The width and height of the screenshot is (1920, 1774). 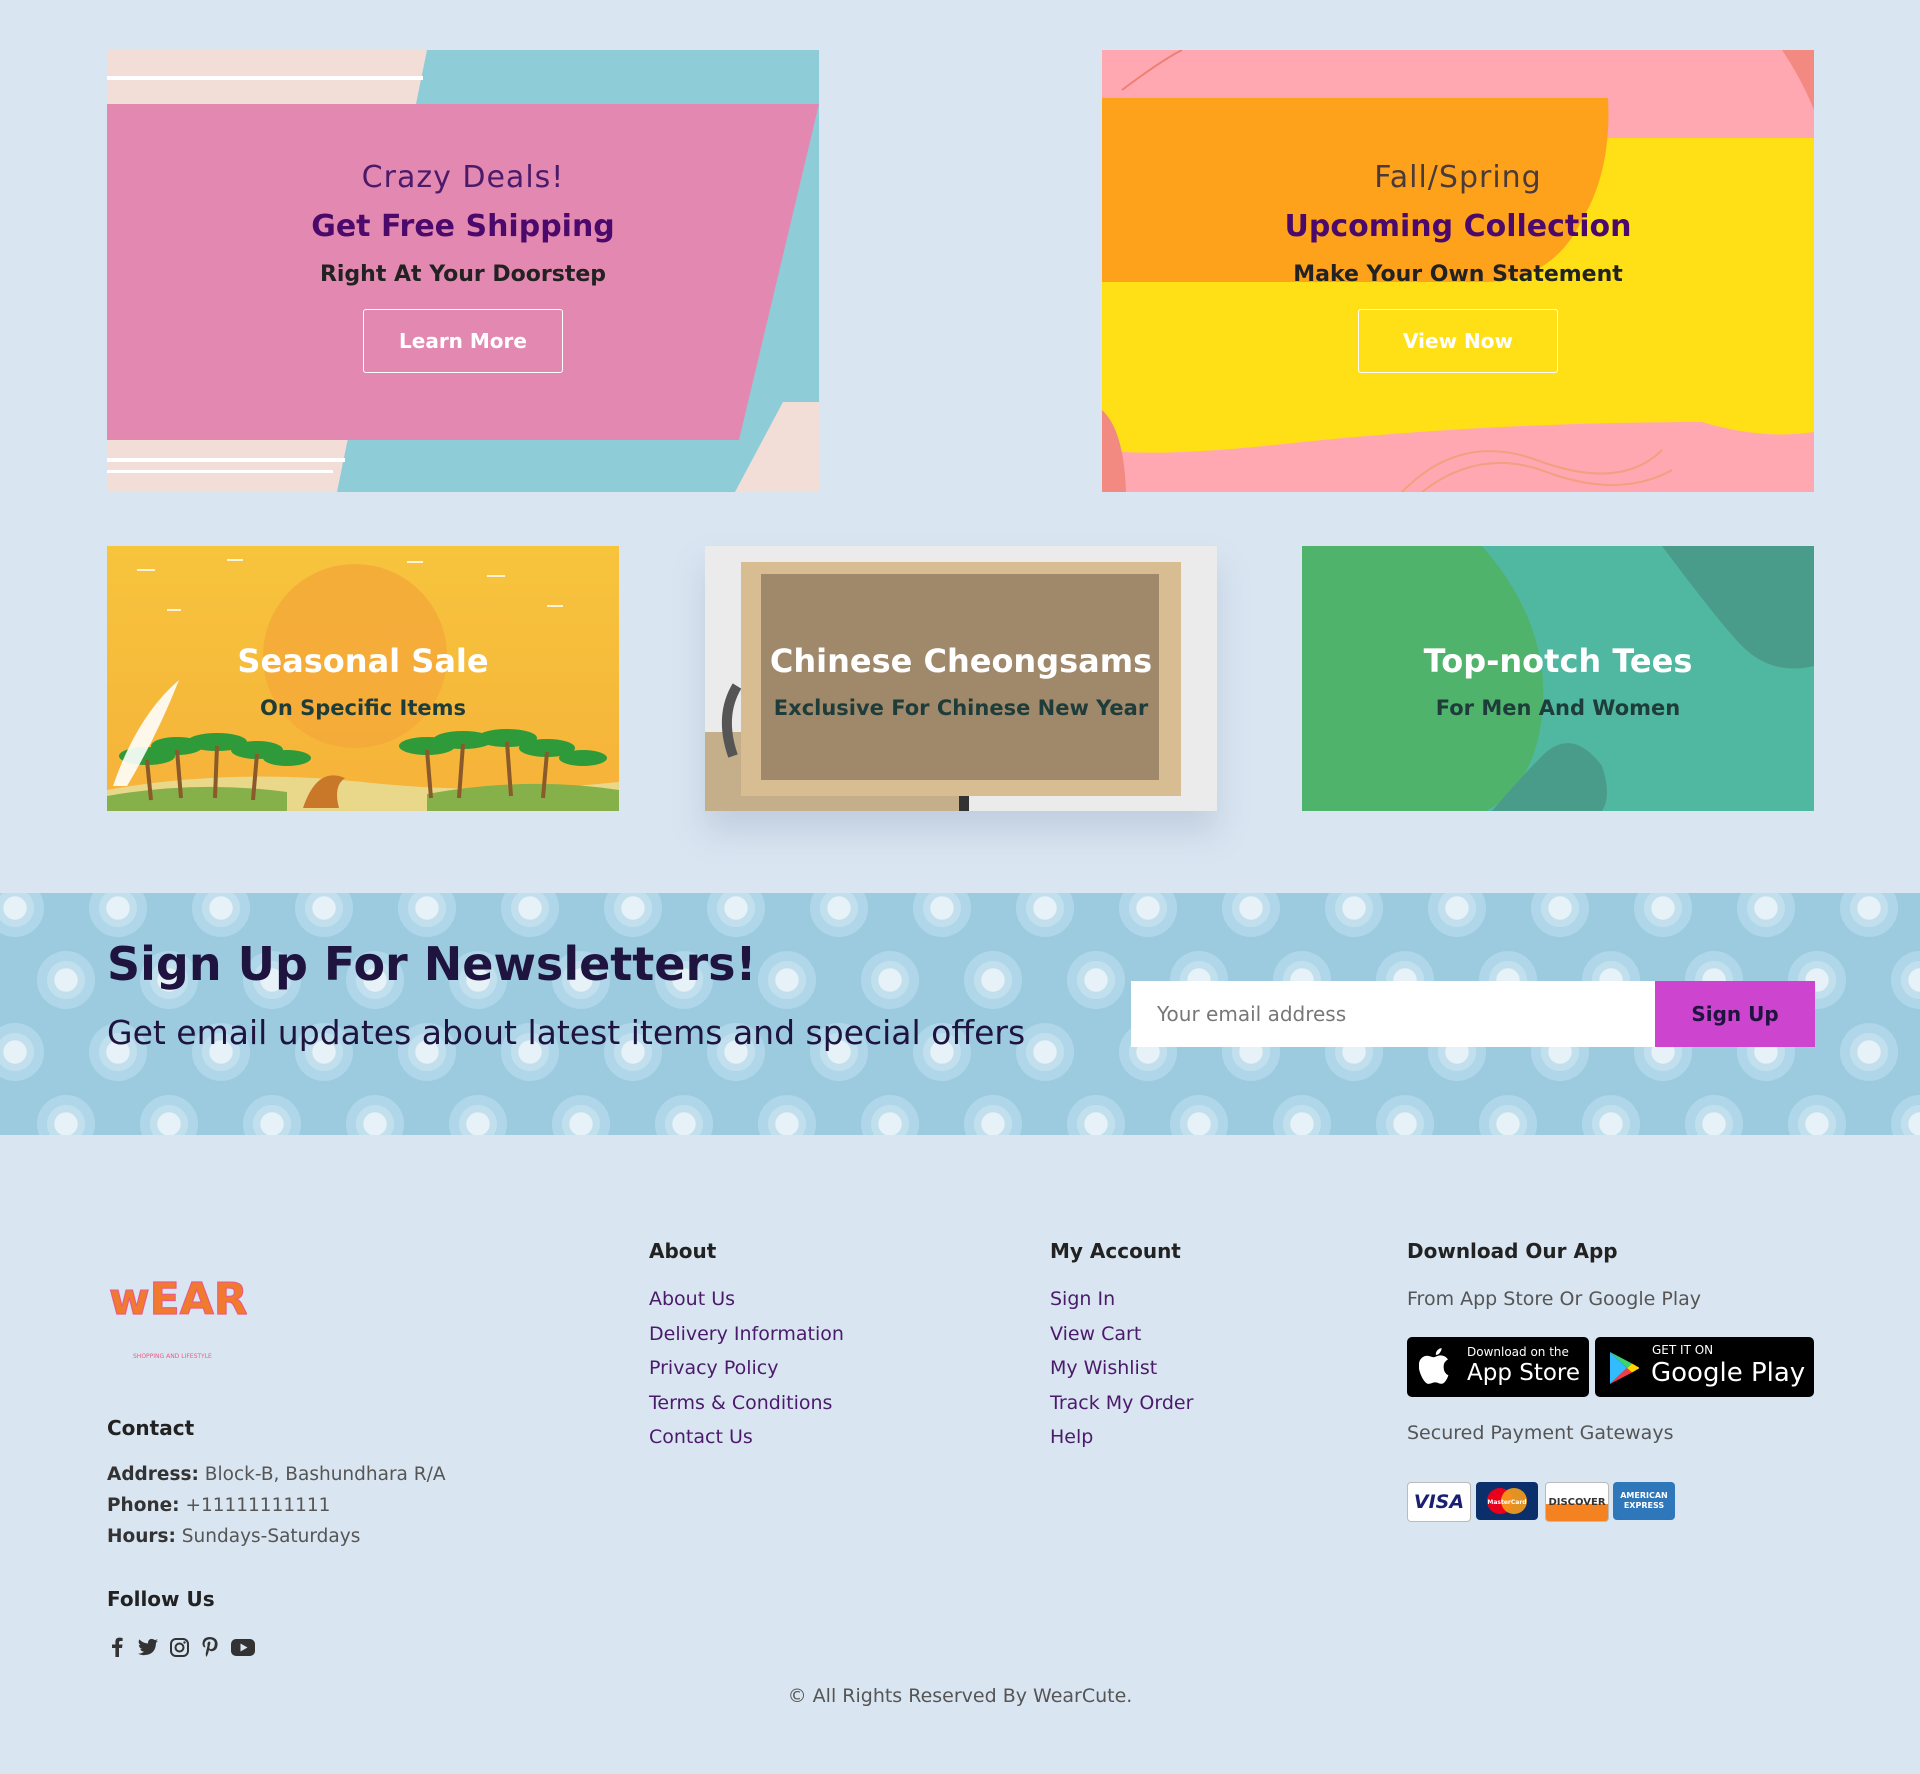 I want to click on banner-pretitle: Crazy Deals!, so click(x=463, y=177).